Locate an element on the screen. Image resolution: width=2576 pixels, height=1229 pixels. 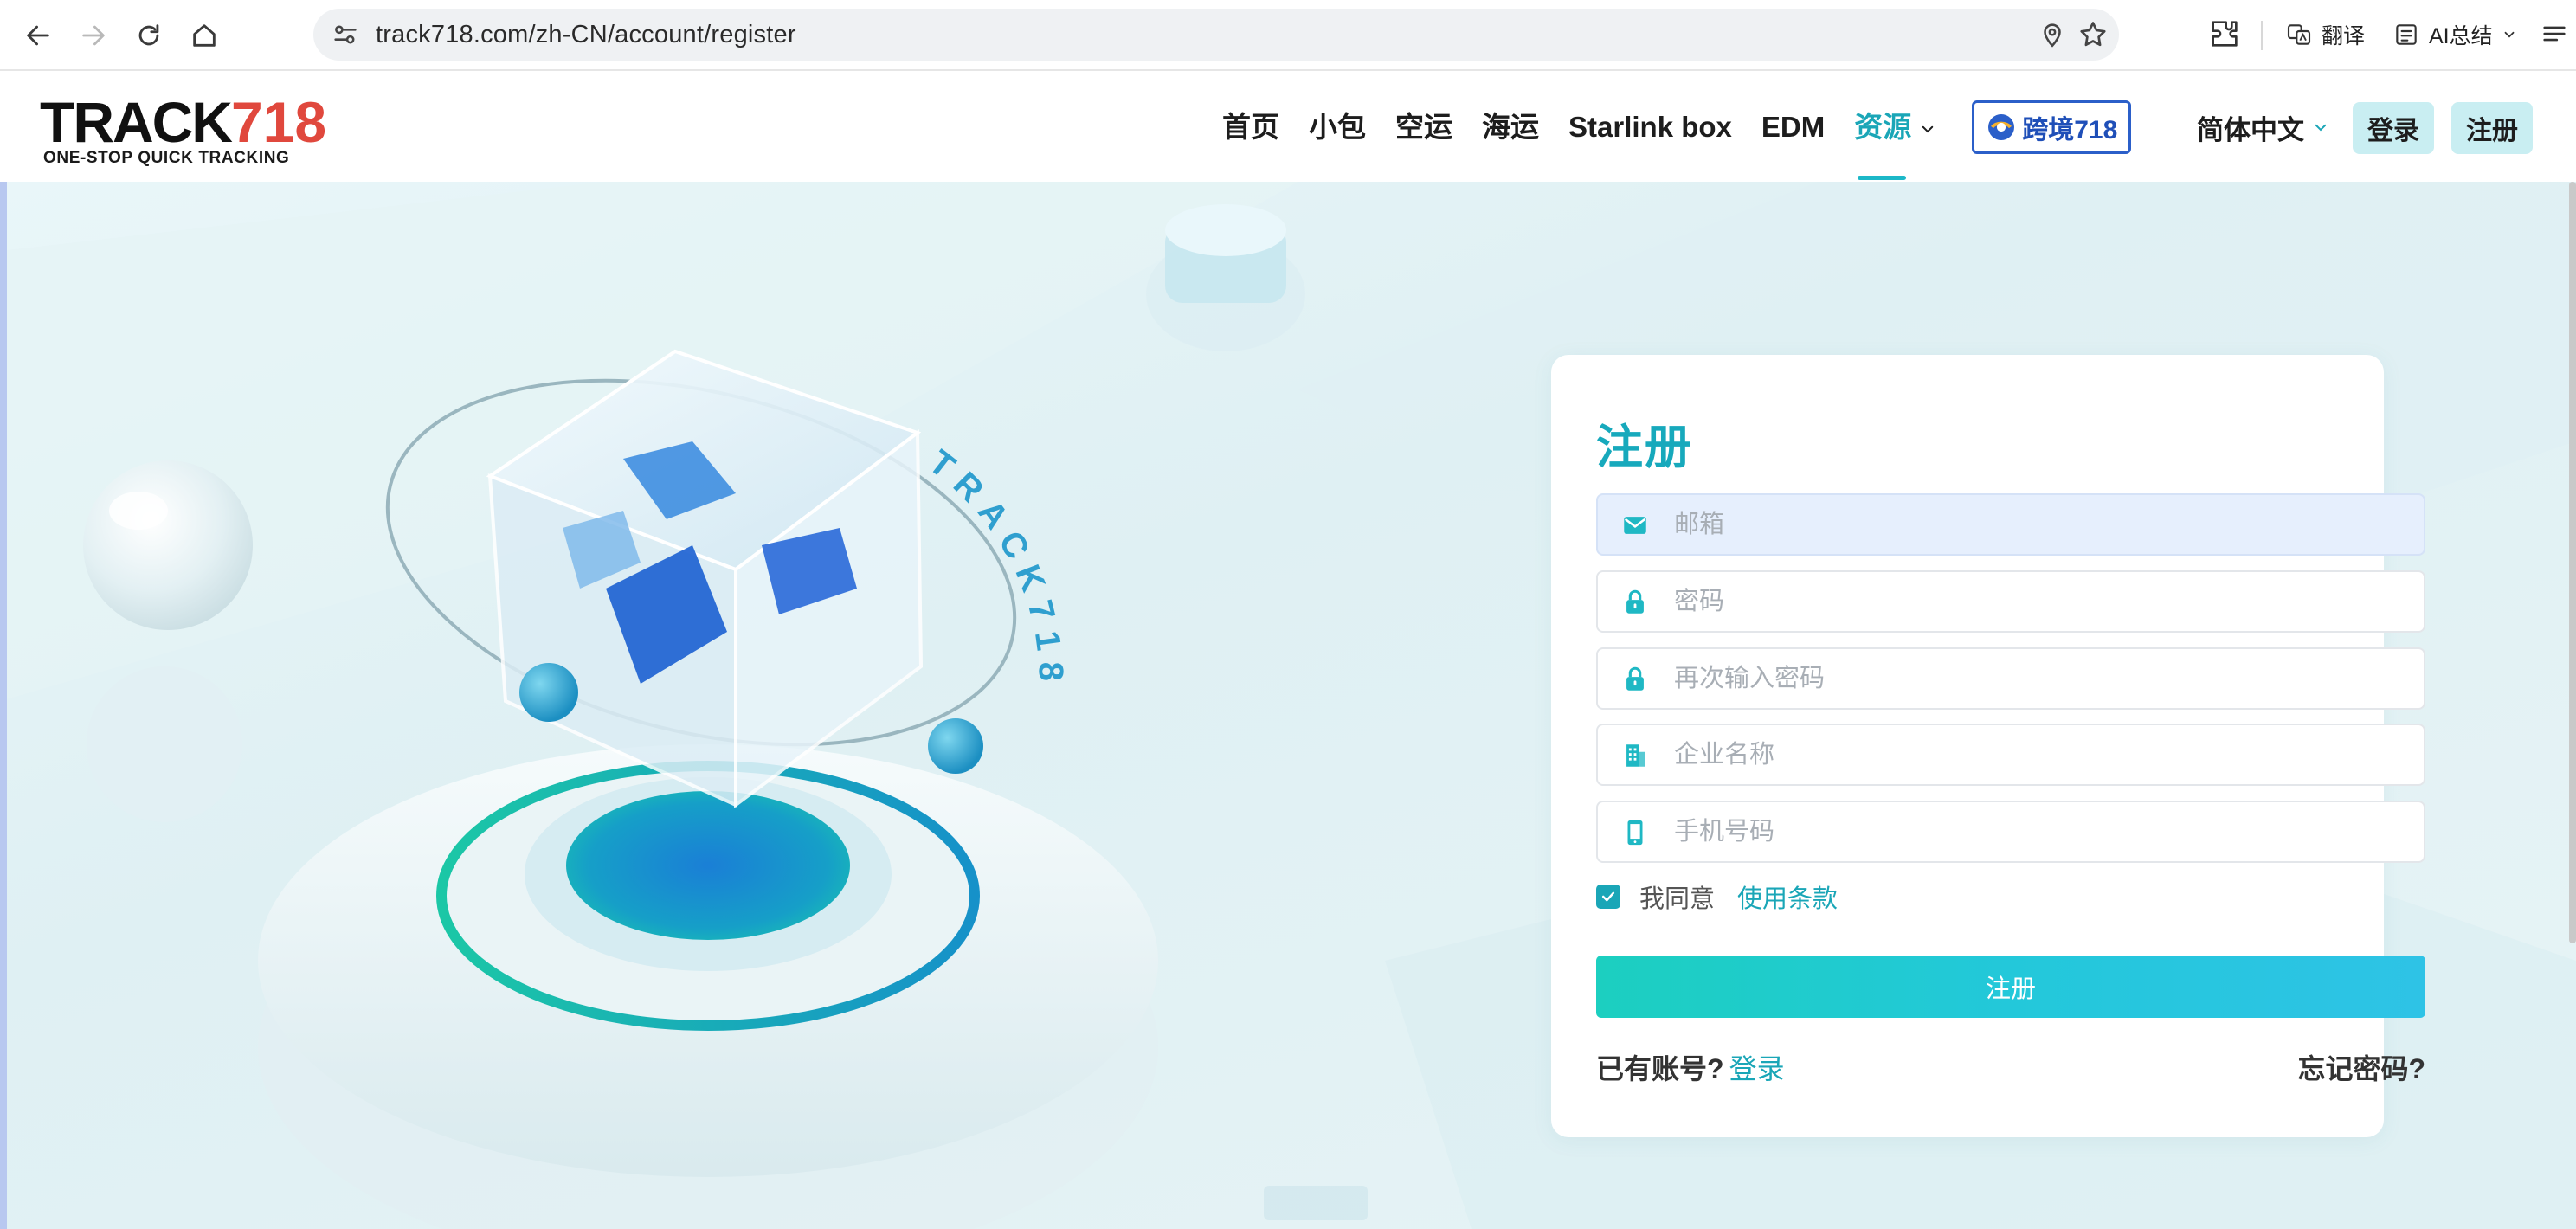
account-links-row: 已有账号? 登录 忘记密码? is located at coordinates (2010, 1068).